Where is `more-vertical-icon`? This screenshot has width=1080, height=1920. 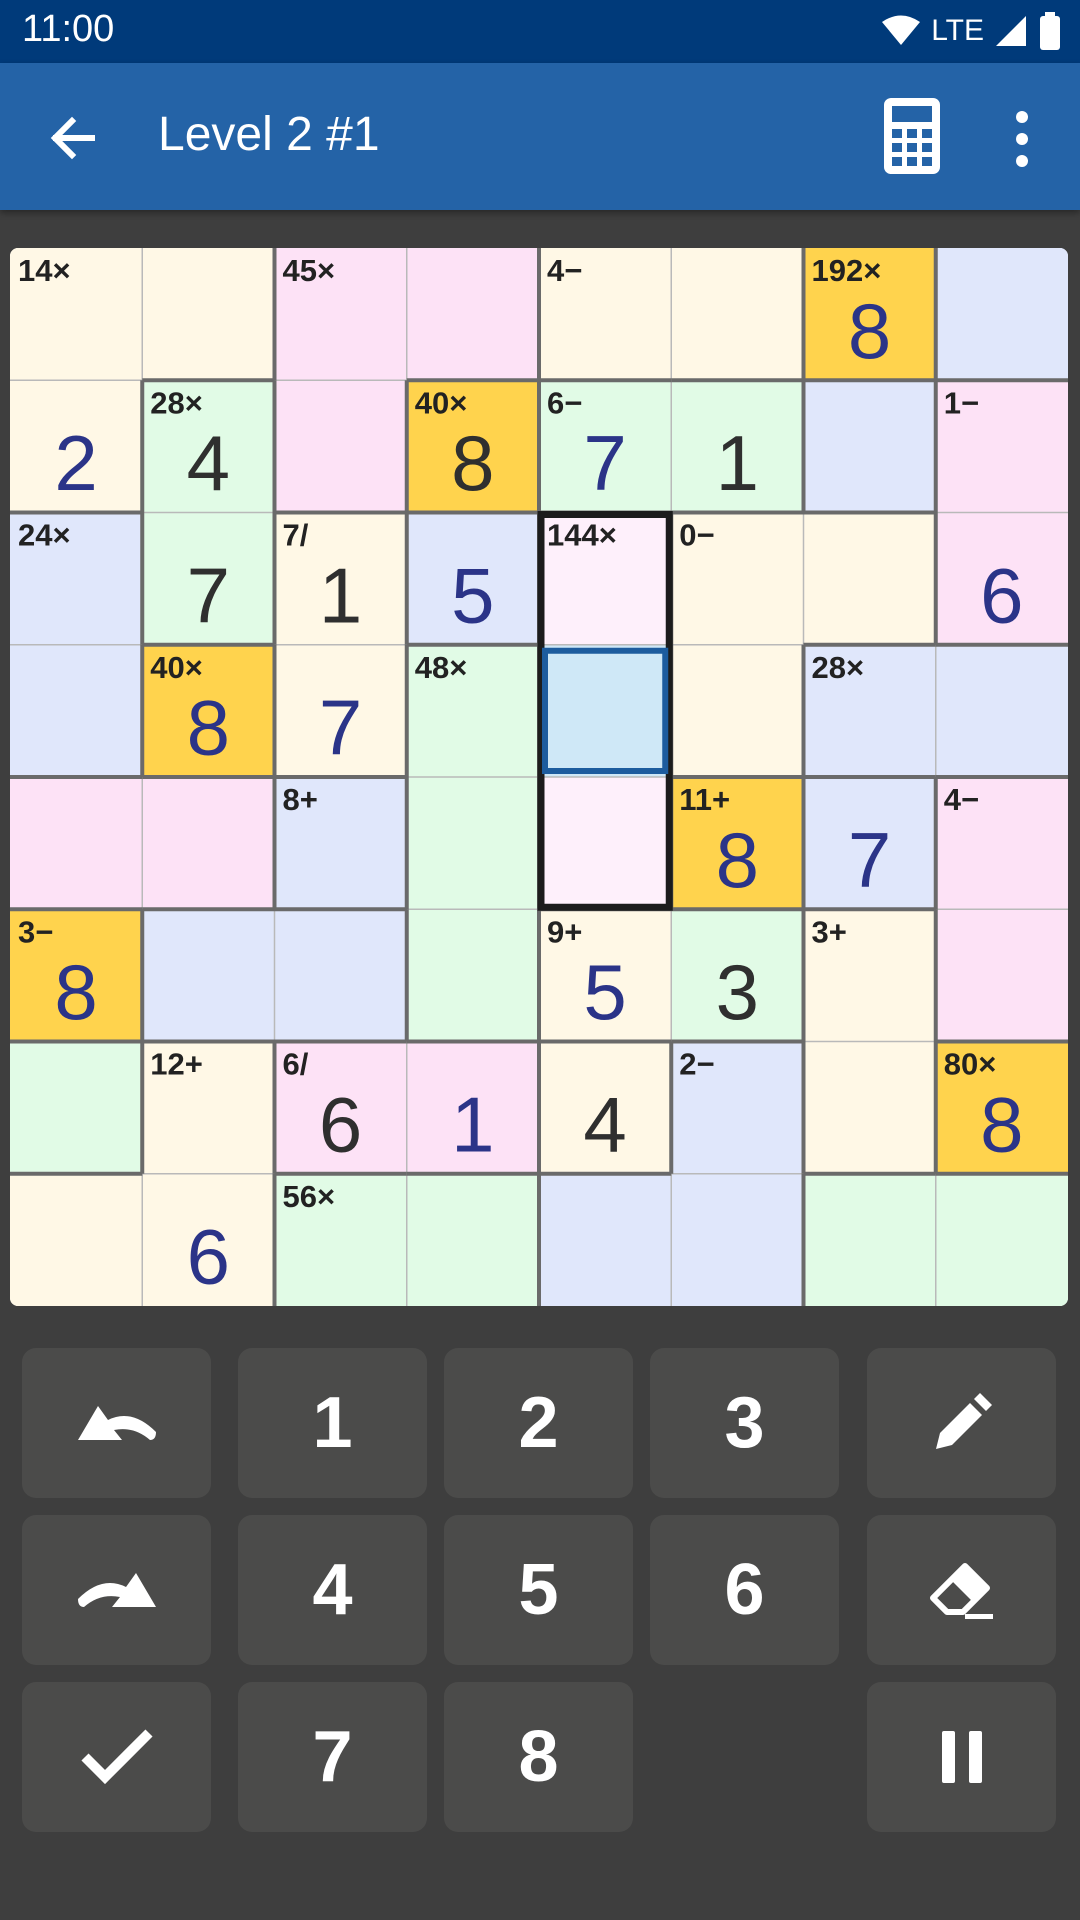
more-vertical-icon is located at coordinates (1022, 139).